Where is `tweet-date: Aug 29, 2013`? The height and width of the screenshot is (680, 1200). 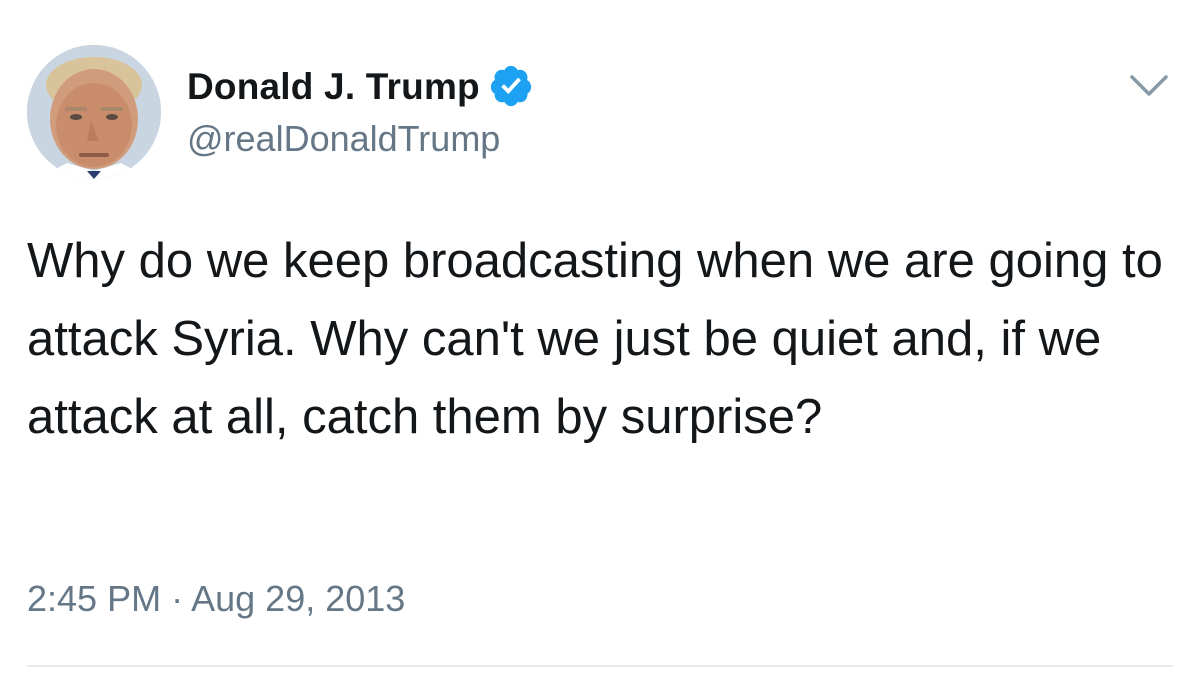 tweet-date: Aug 29, 2013 is located at coordinates (298, 598).